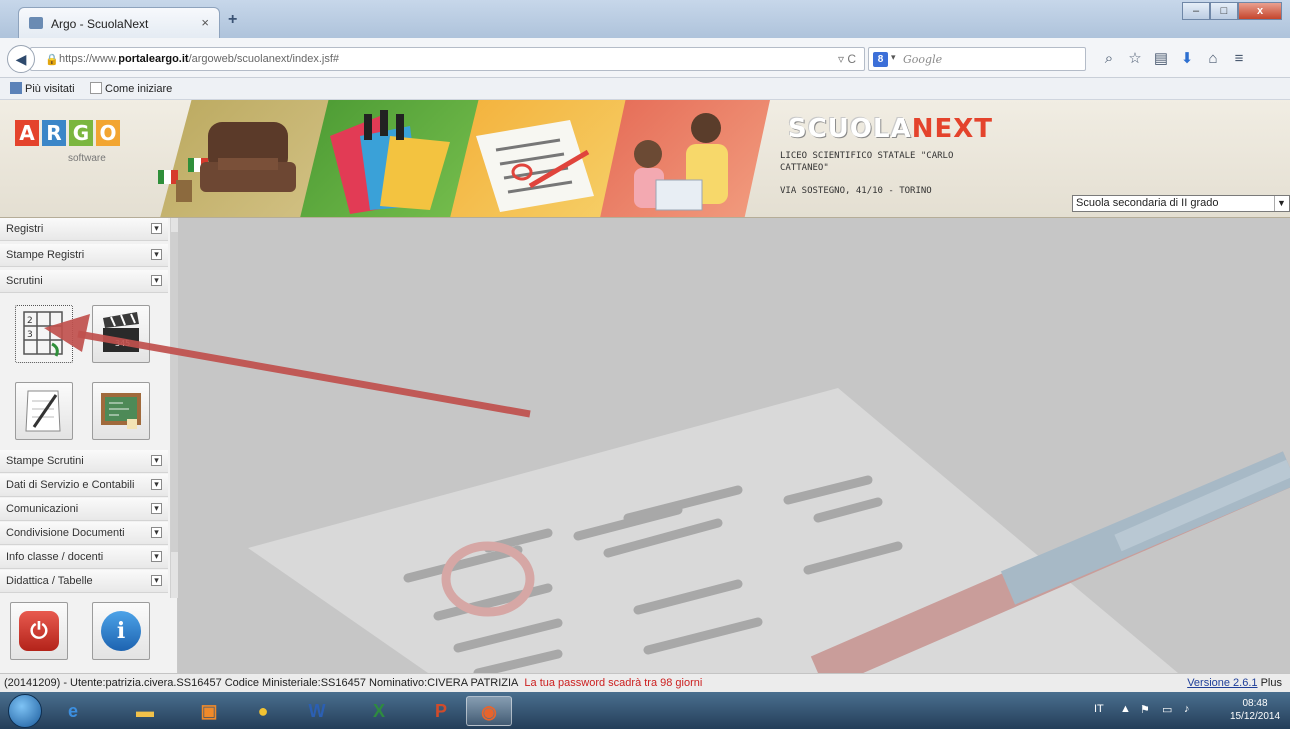  What do you see at coordinates (287, 366) in the screenshot?
I see `pointer-arrow` at bounding box center [287, 366].